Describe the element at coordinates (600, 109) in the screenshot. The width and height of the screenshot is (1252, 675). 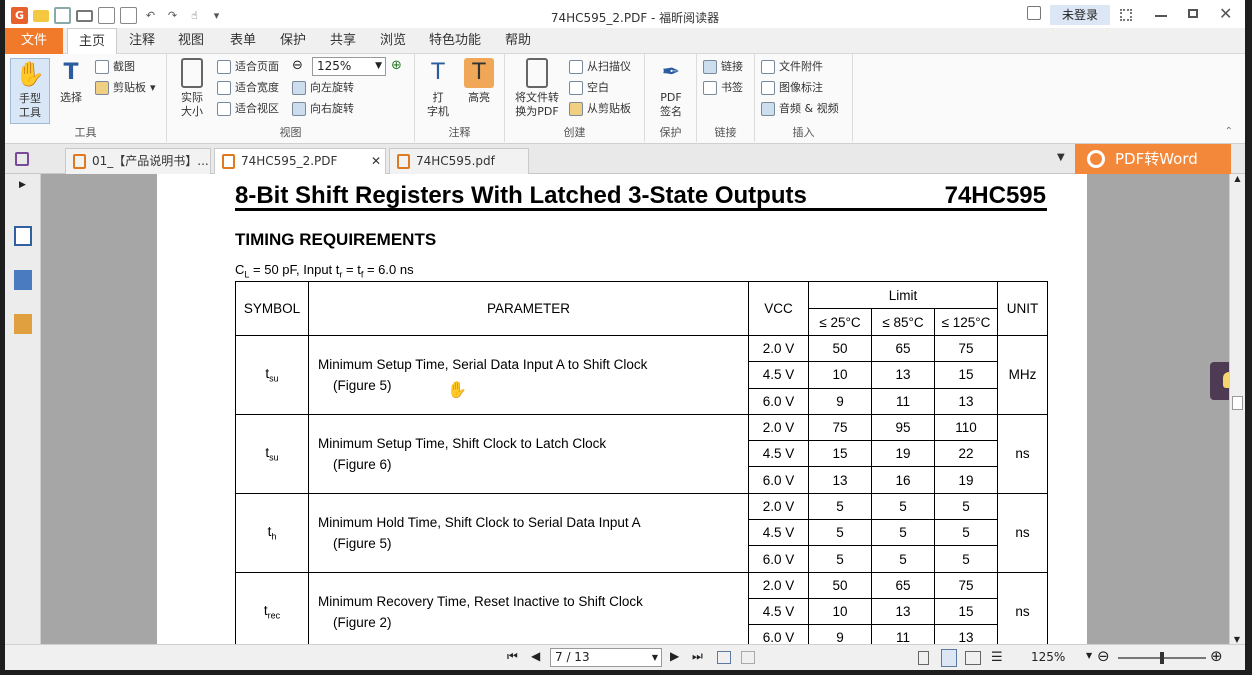
I see `from-clipboard-button: 从剪贴板` at that location.